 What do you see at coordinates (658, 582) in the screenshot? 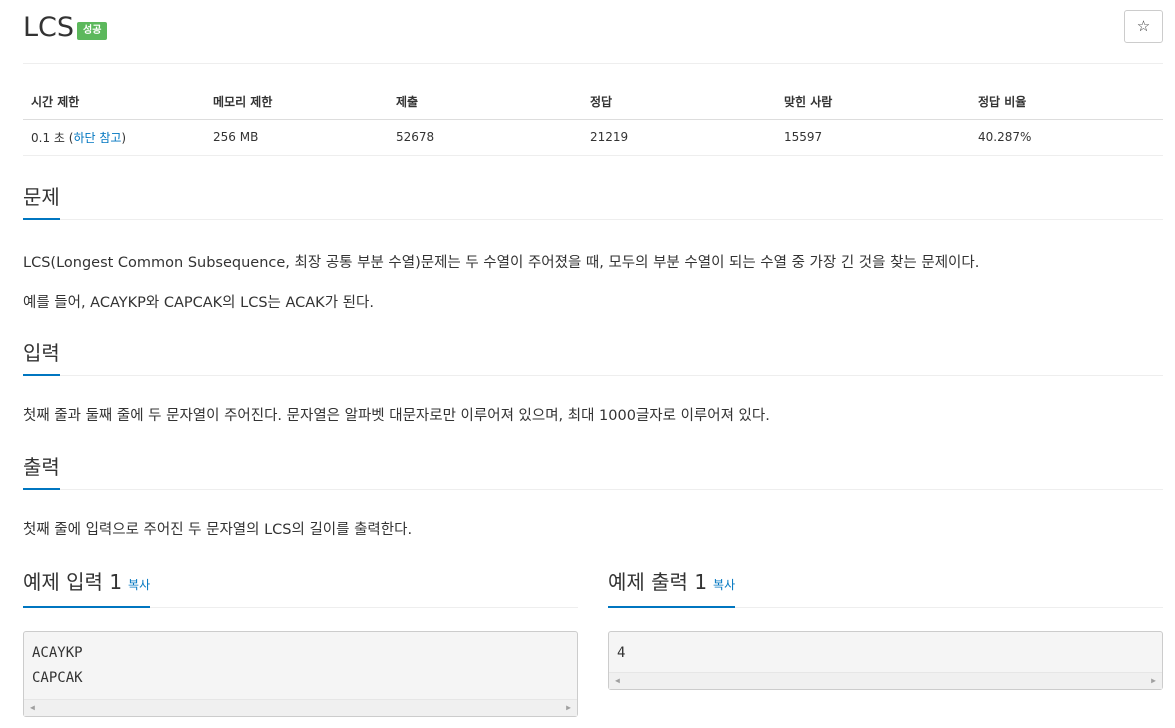
I see `sample-output-title-text: 예제 출력 1` at bounding box center [658, 582].